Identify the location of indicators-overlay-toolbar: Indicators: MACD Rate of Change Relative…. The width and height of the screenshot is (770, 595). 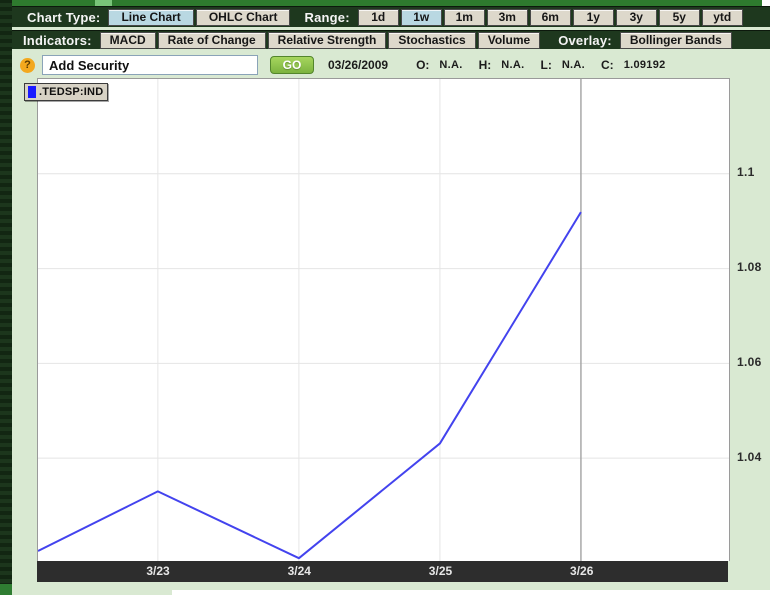
(391, 39).